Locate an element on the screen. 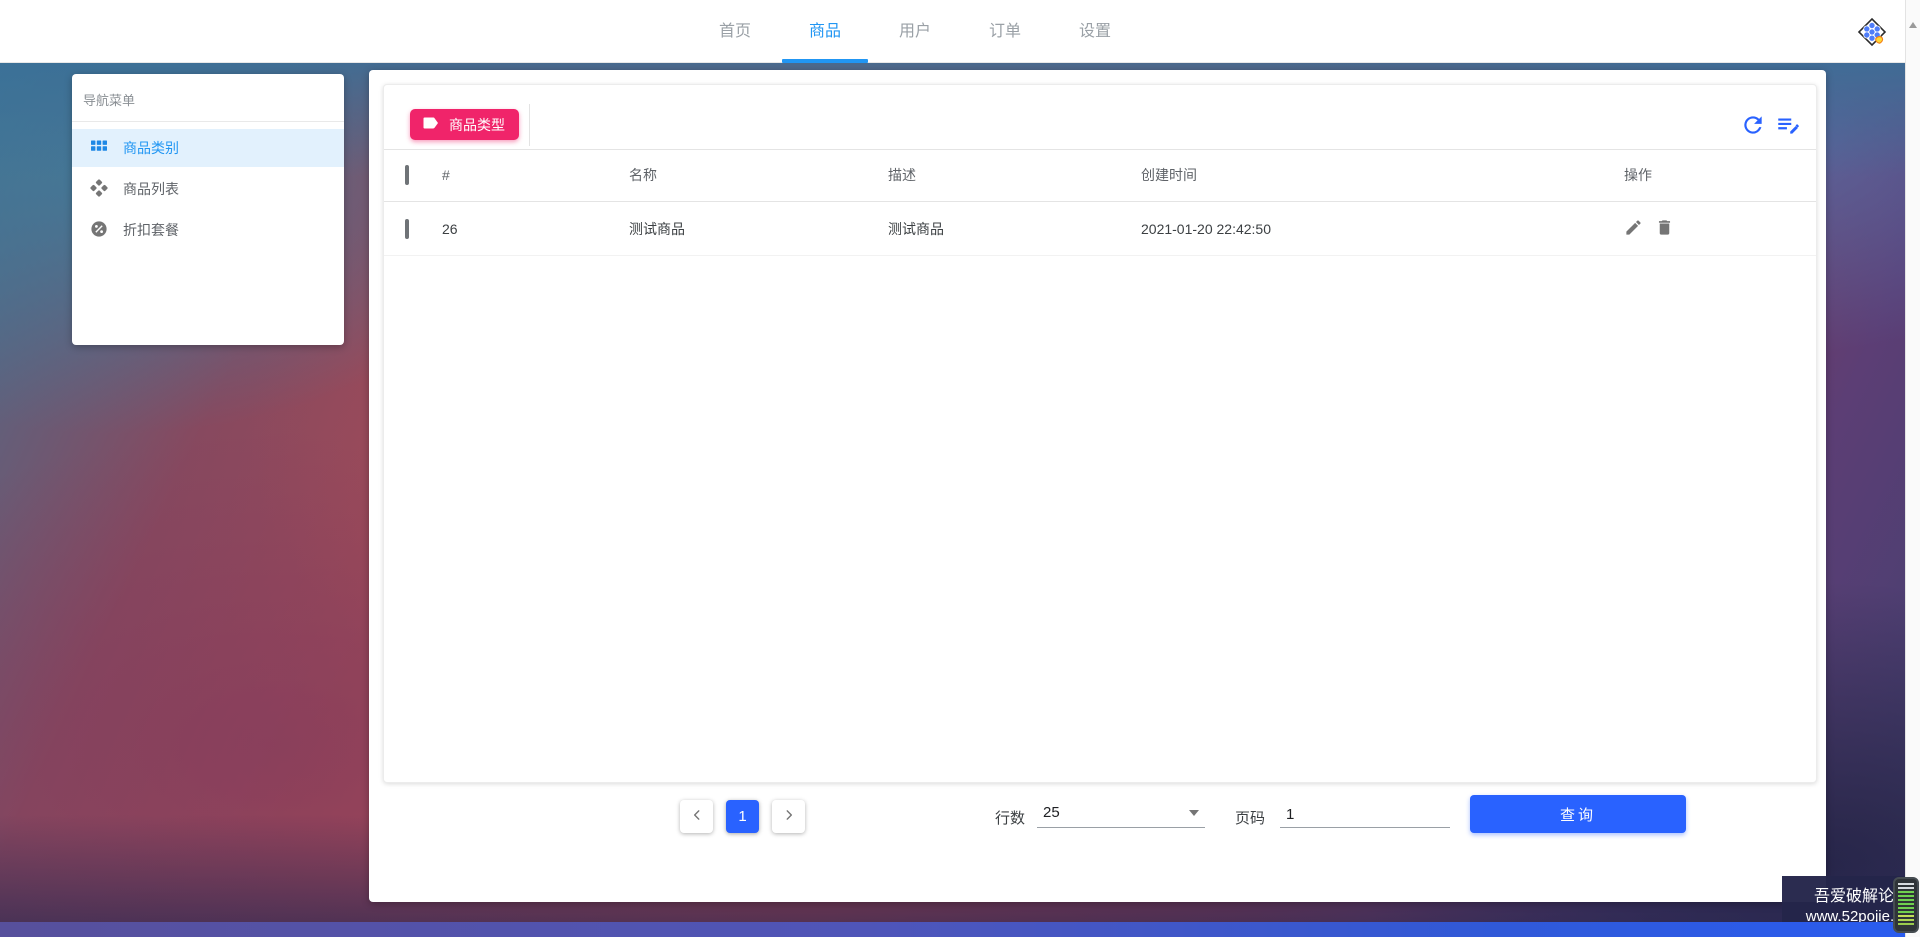 This screenshot has width=1920, height=937. tab-label: 首页 is located at coordinates (734, 31).